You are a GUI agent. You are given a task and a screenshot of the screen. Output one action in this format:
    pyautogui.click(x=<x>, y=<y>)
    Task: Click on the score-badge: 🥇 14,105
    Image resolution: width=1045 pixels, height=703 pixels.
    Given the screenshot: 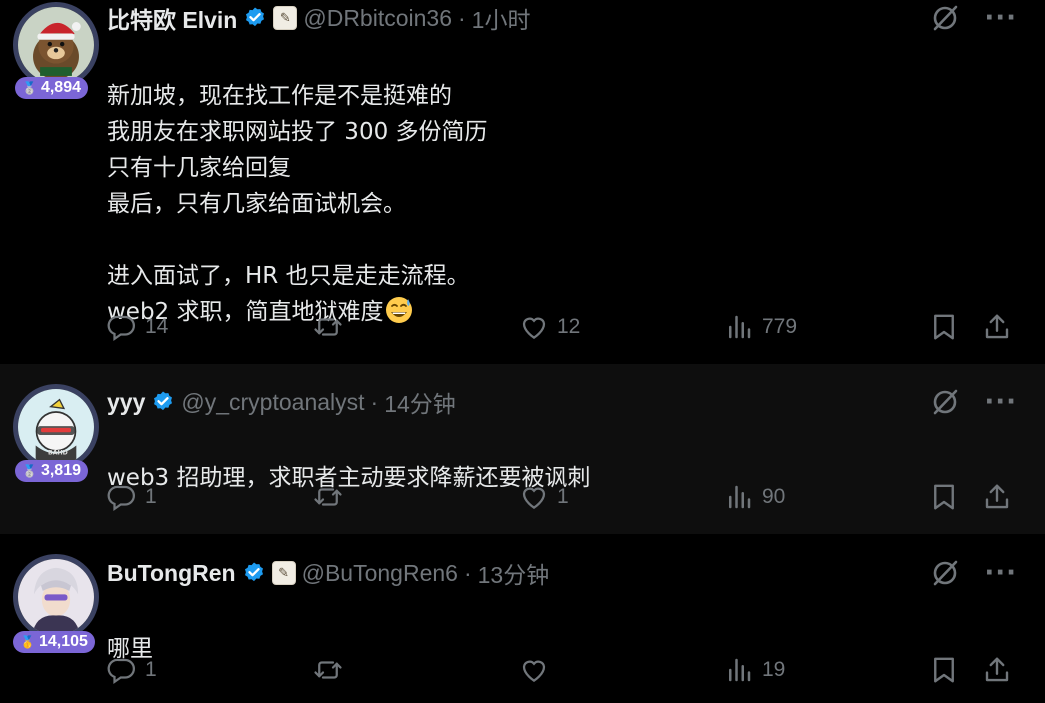 What is the action you would take?
    pyautogui.click(x=54, y=642)
    